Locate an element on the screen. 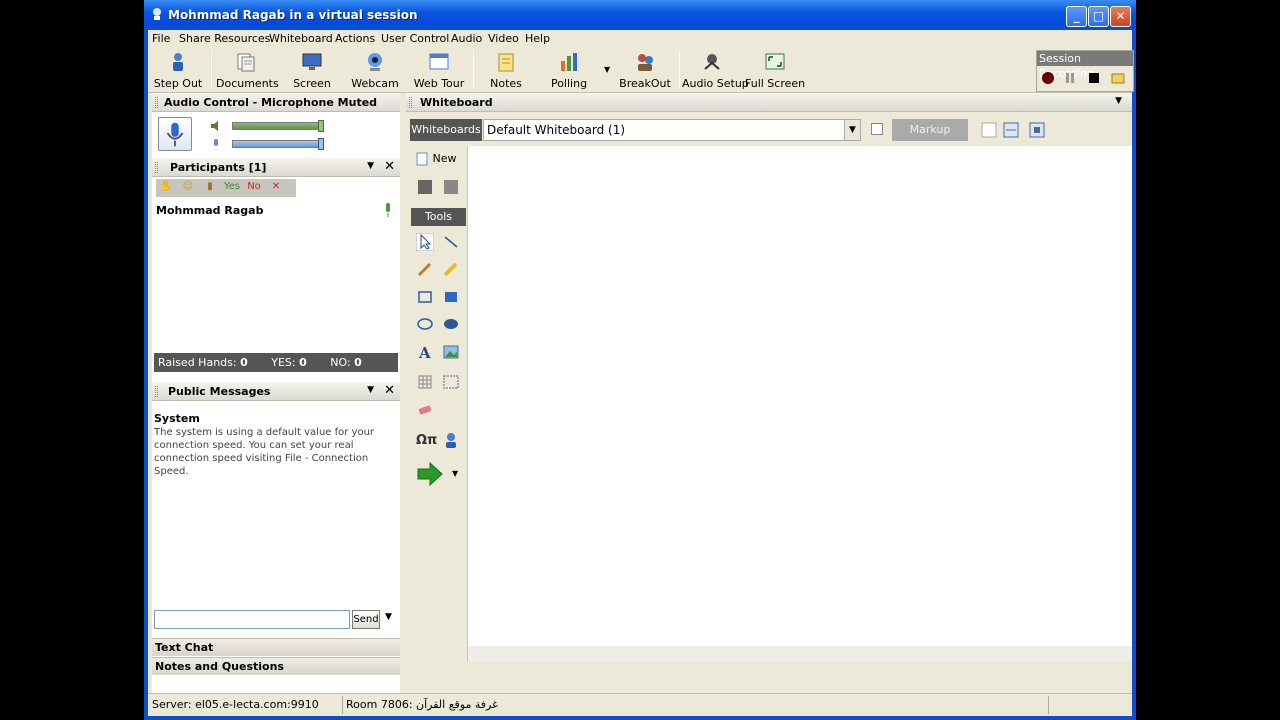 The height and width of the screenshot is (720, 1280). breakout-icon is located at coordinates (645, 62).